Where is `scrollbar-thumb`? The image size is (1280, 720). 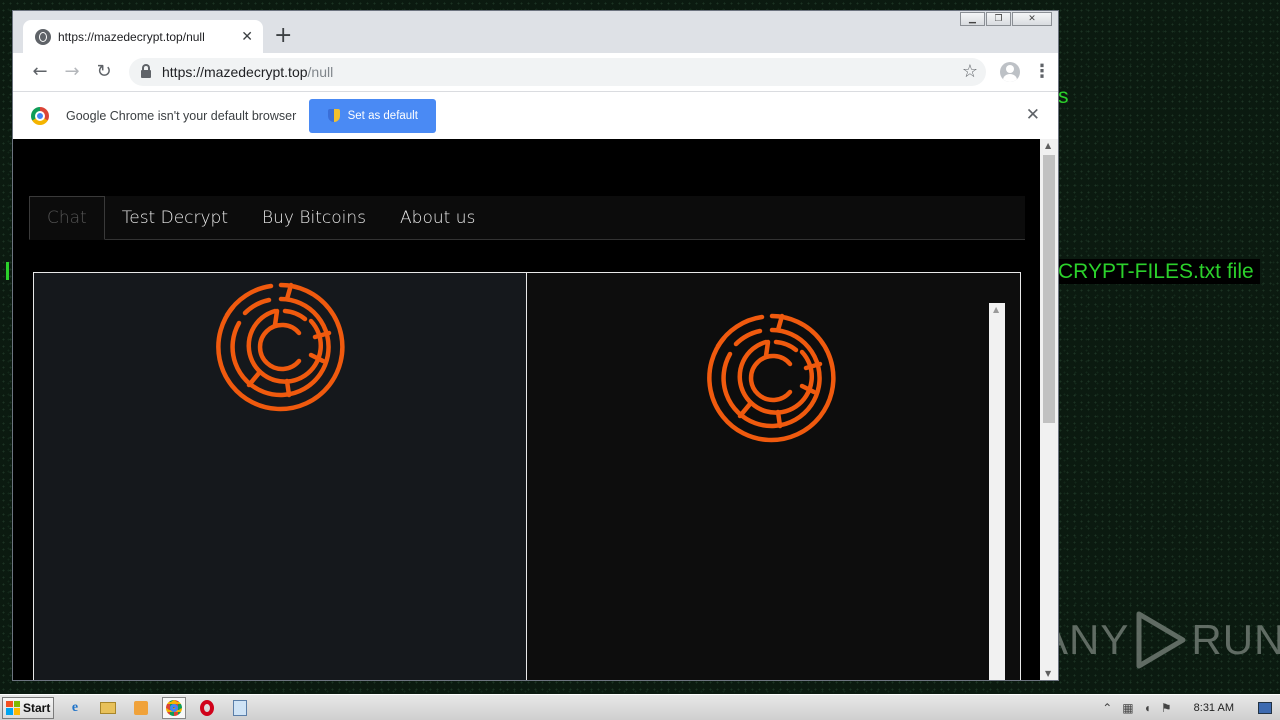 scrollbar-thumb is located at coordinates (1049, 289).